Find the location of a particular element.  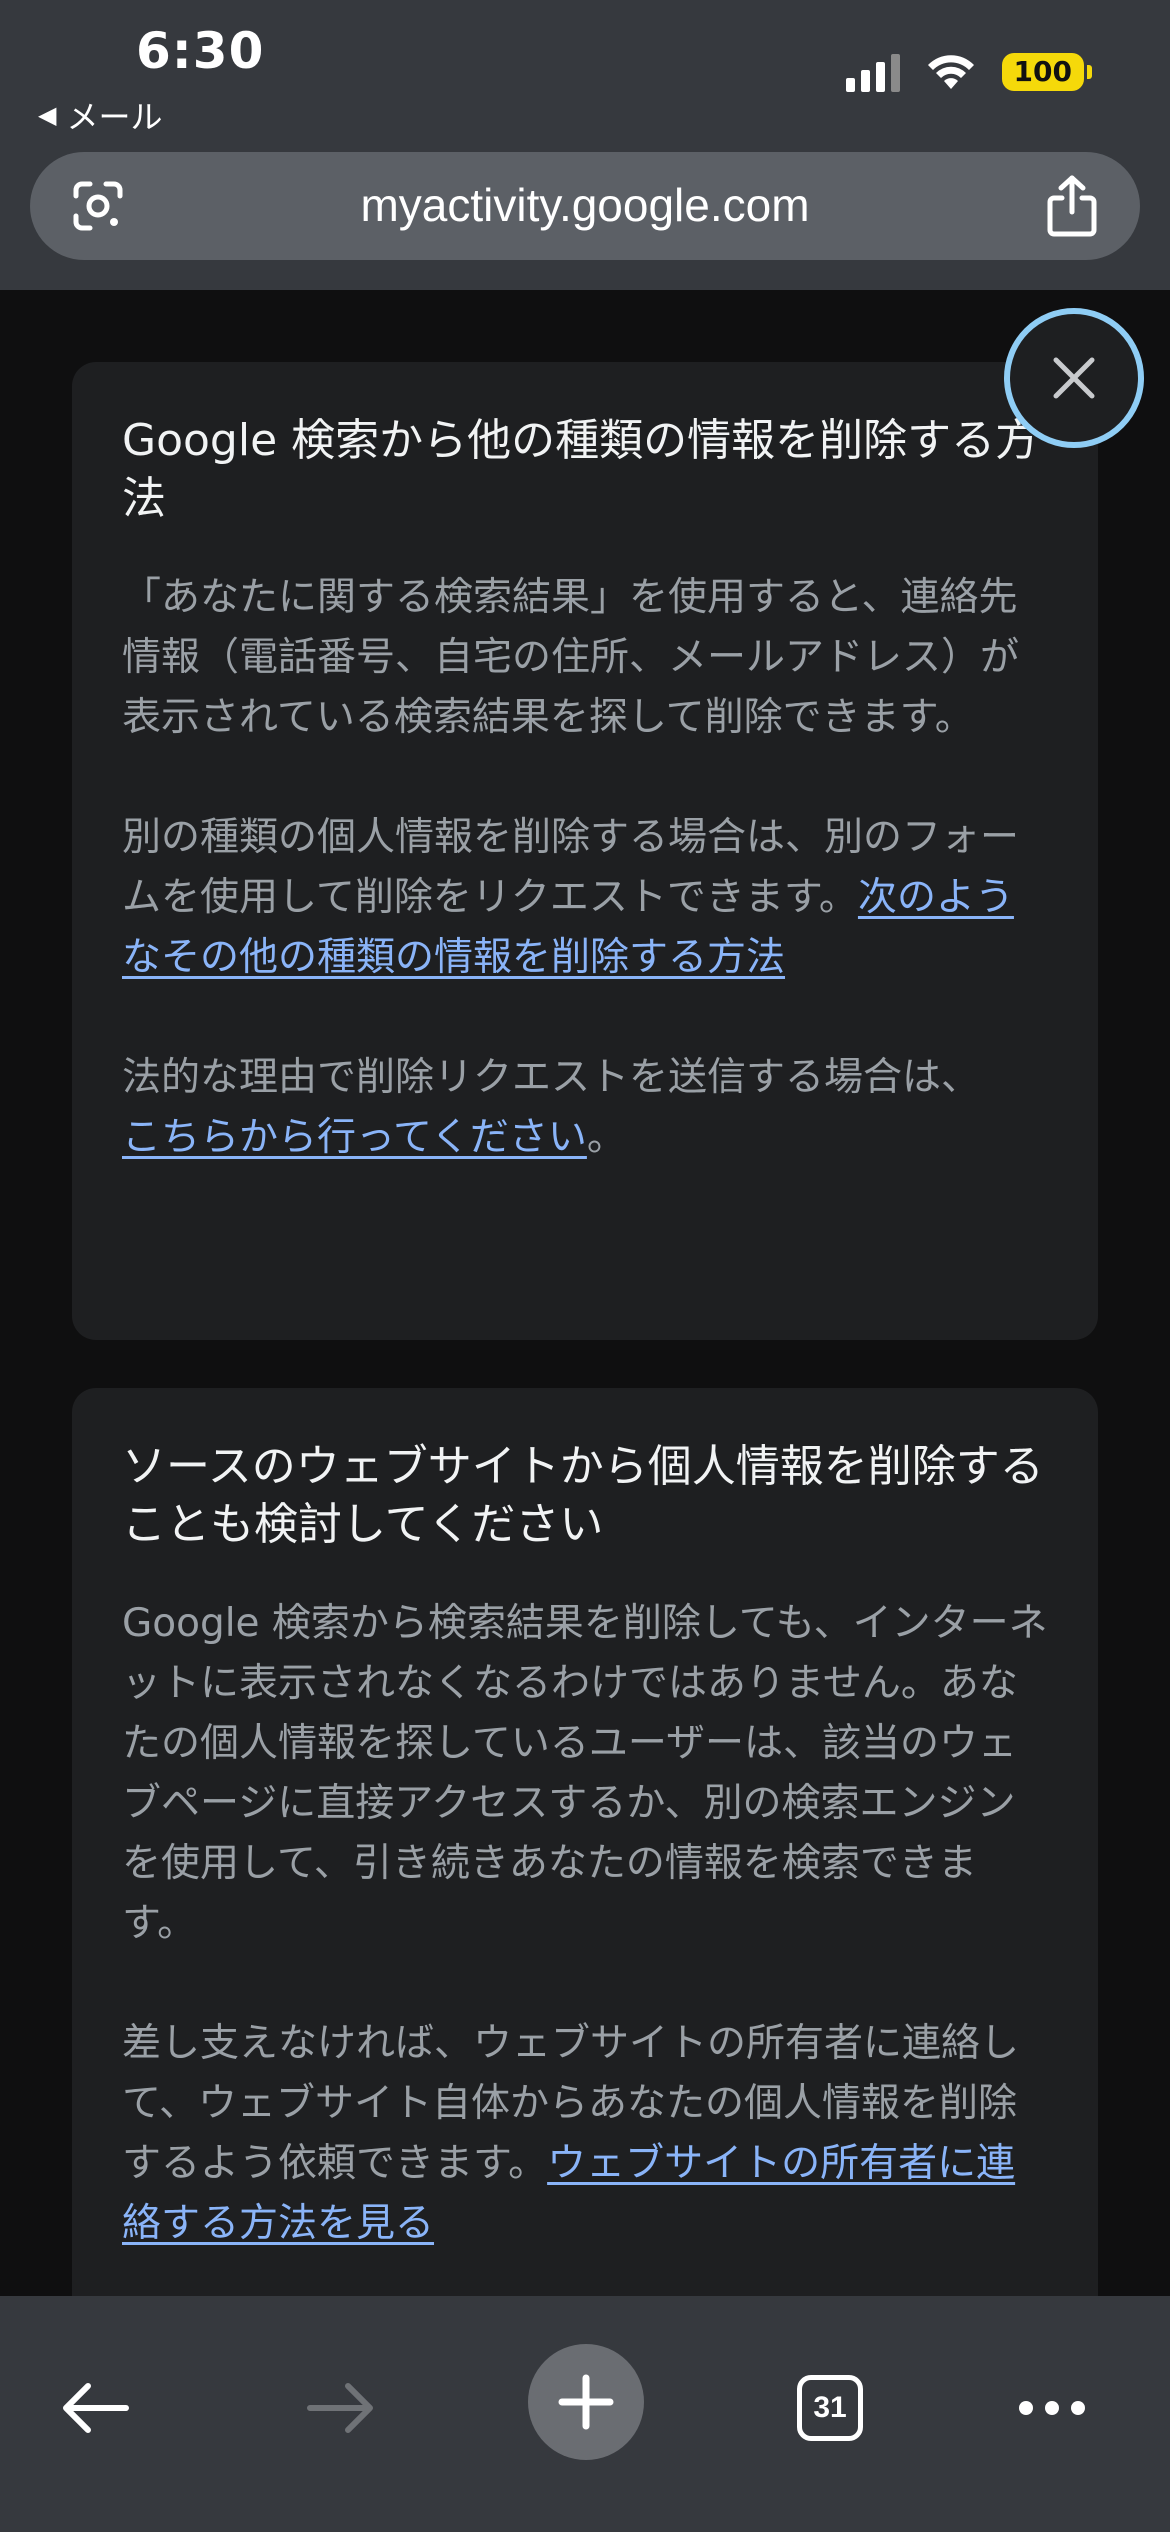

tab-count: 31 is located at coordinates (830, 2407).